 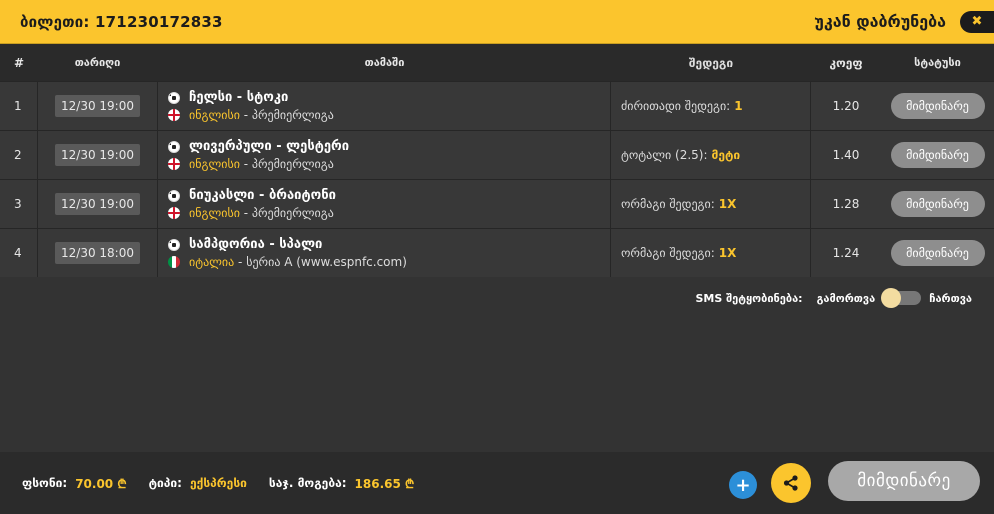 I want to click on column-header-status: სტატუსი, so click(x=937, y=62).